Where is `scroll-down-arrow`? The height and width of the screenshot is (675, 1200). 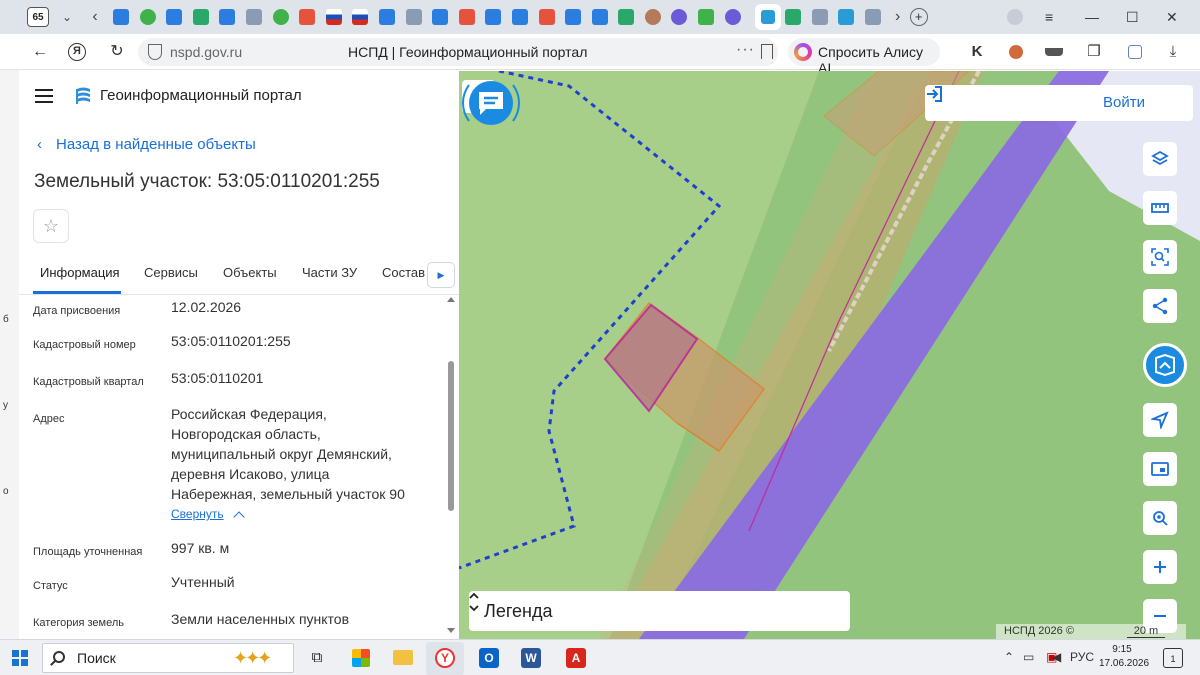 scroll-down-arrow is located at coordinates (451, 630).